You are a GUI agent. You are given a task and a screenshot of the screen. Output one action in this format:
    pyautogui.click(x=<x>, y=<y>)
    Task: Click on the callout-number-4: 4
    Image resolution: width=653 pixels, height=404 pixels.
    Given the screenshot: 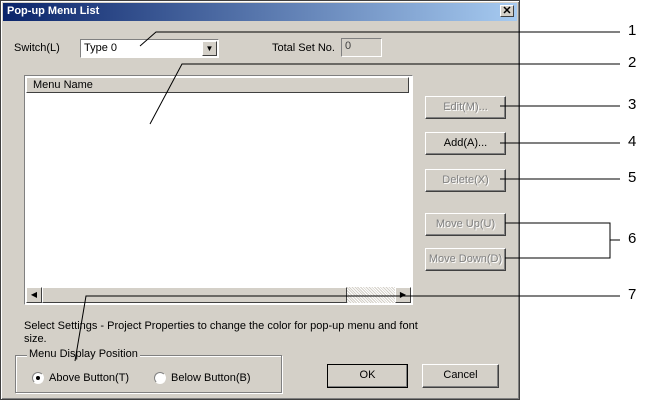 What is the action you would take?
    pyautogui.click(x=632, y=141)
    